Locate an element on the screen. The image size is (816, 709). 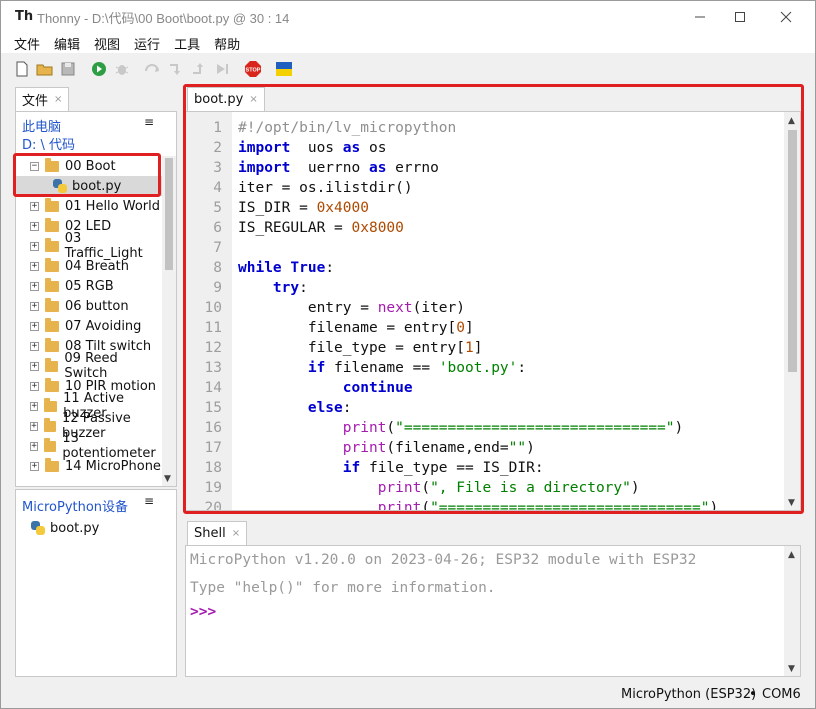
tree-folder-item: +06 button is located at coordinates (89, 306).